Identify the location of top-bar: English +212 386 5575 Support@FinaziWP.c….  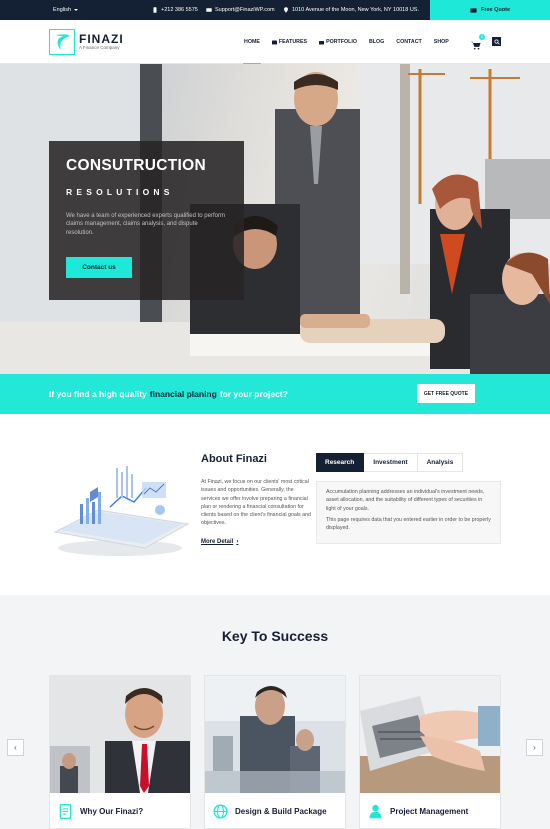
(275, 10).